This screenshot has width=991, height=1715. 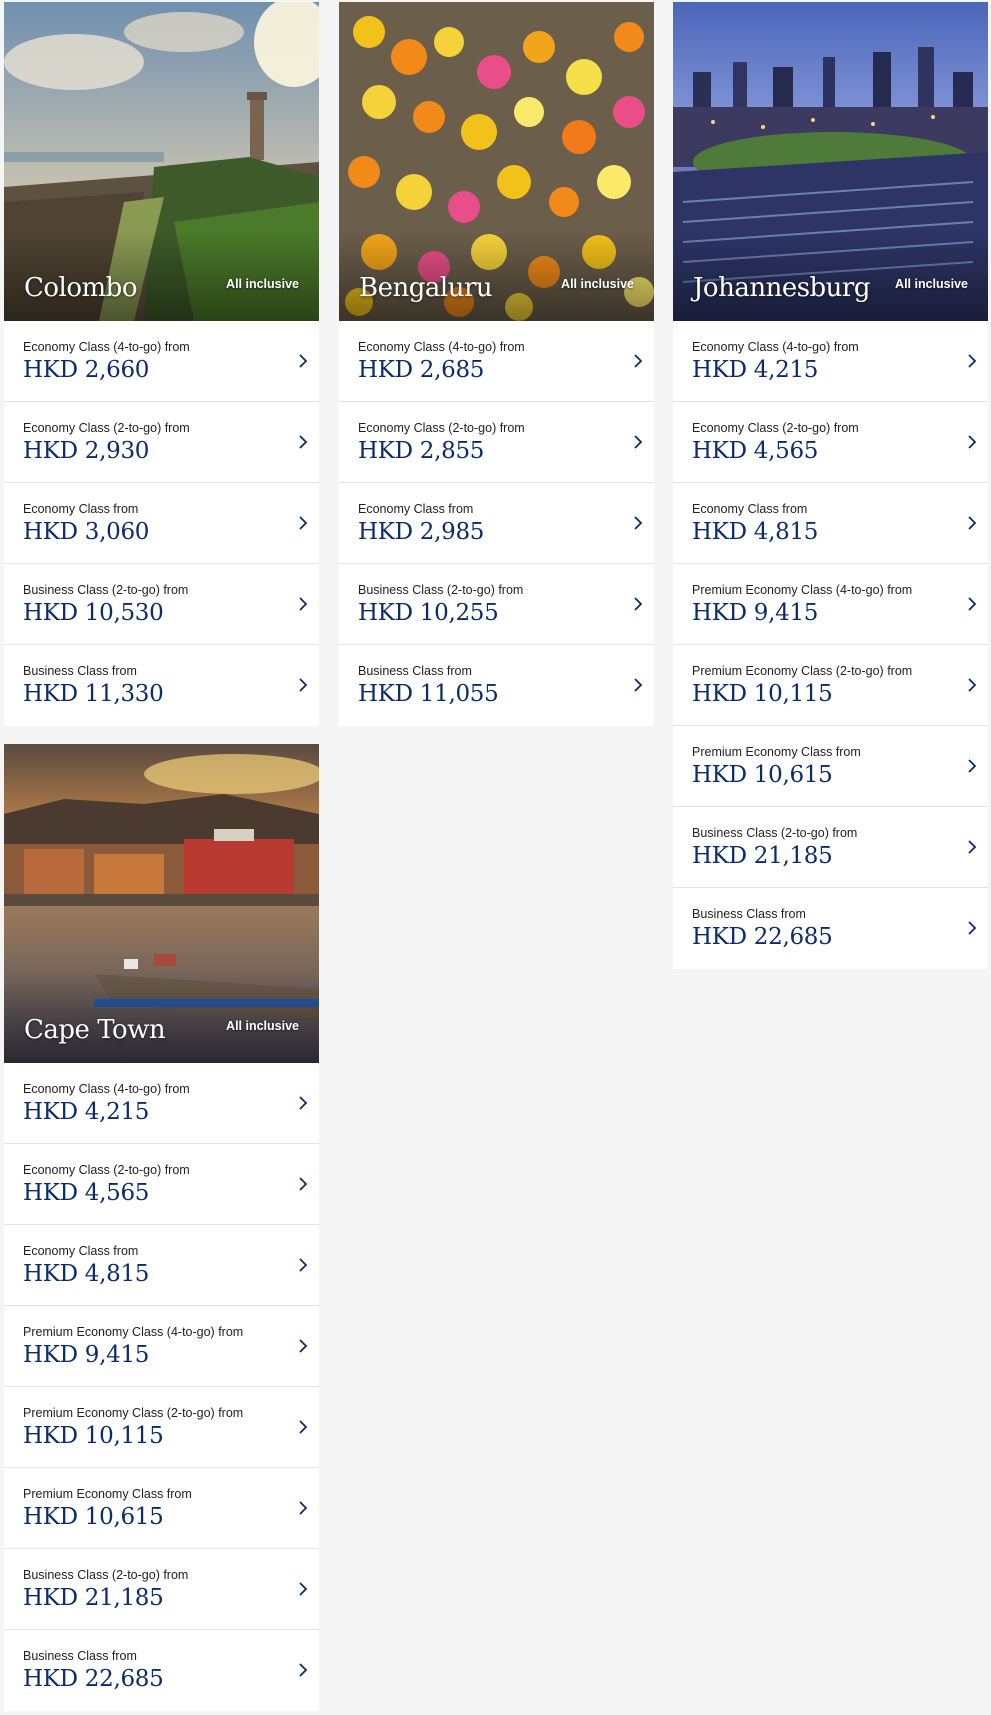 I want to click on city-name: Bengaluru, so click(x=426, y=288).